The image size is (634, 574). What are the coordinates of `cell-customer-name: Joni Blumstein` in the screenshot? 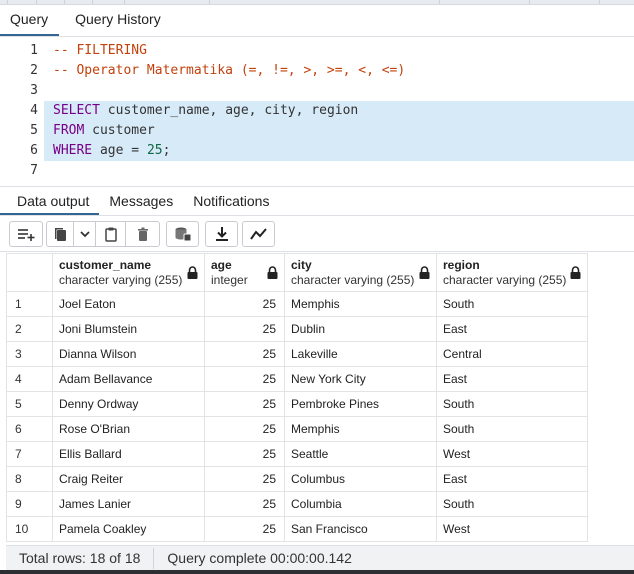 It's located at (128, 329).